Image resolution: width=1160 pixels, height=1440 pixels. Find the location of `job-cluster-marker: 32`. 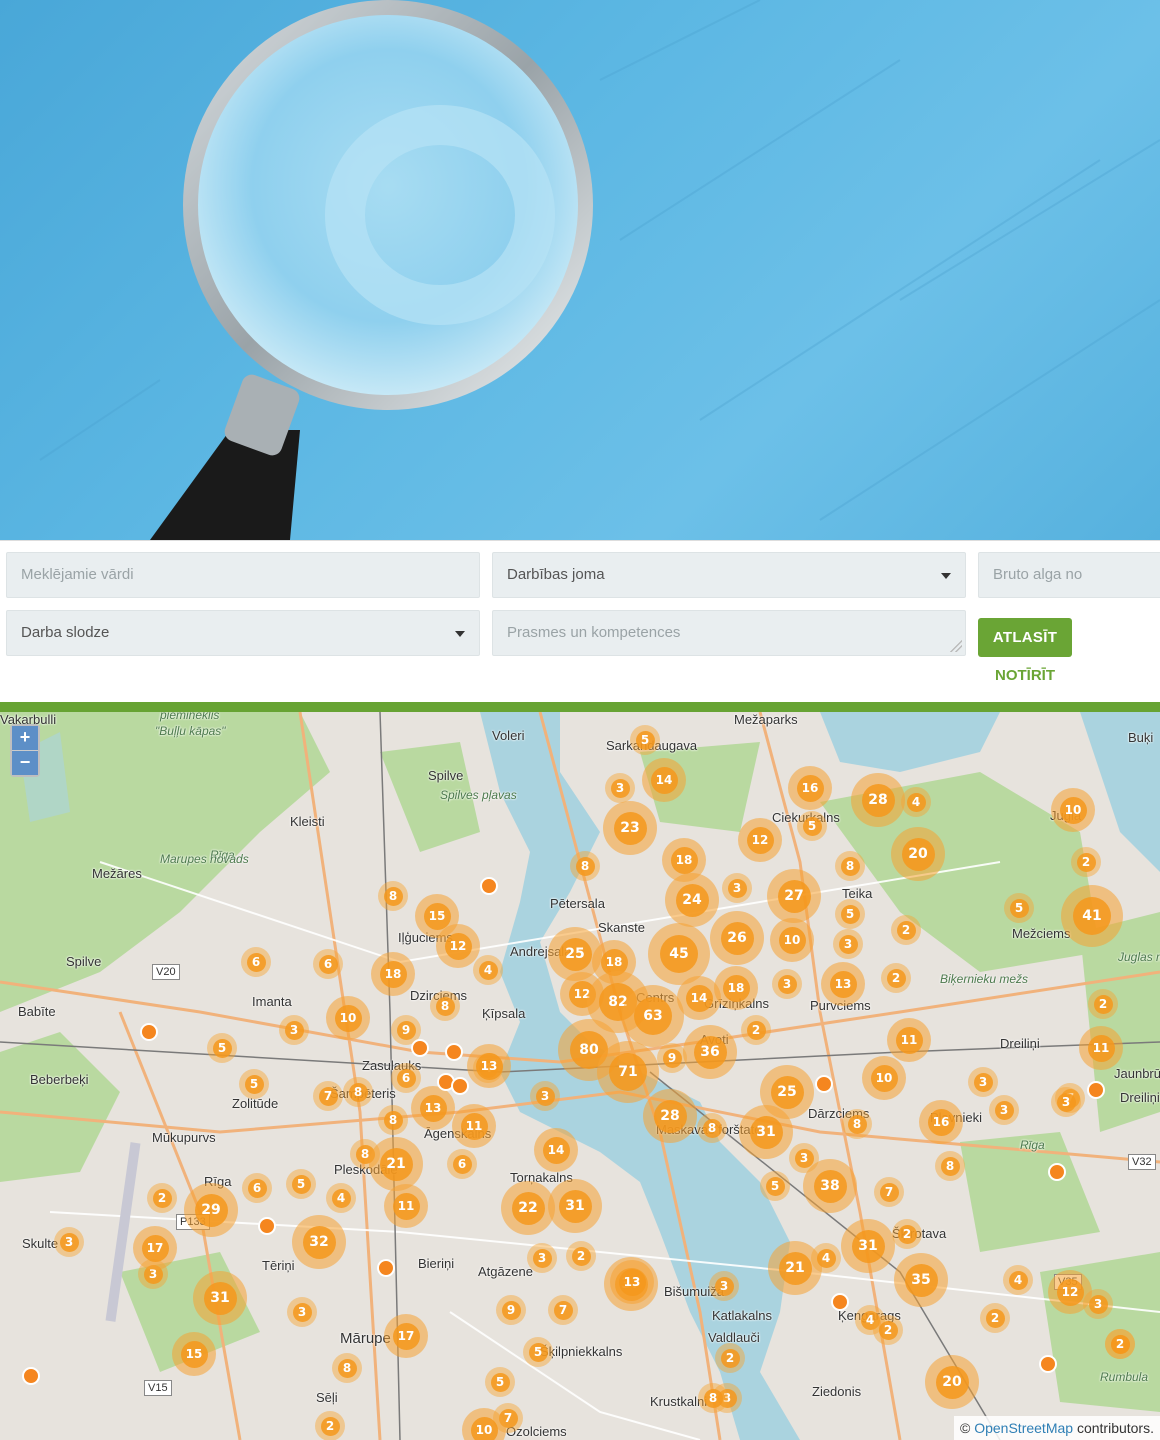

job-cluster-marker: 32 is located at coordinates (319, 1242).